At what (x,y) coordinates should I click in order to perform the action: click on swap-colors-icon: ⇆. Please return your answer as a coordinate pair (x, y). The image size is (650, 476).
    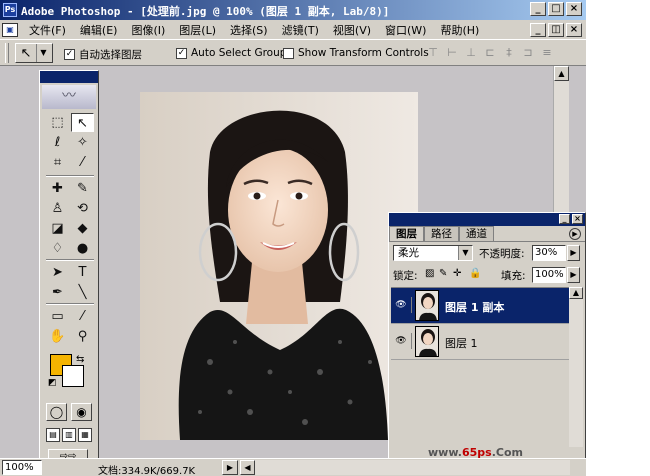
    Looking at the image, I should click on (80, 359).